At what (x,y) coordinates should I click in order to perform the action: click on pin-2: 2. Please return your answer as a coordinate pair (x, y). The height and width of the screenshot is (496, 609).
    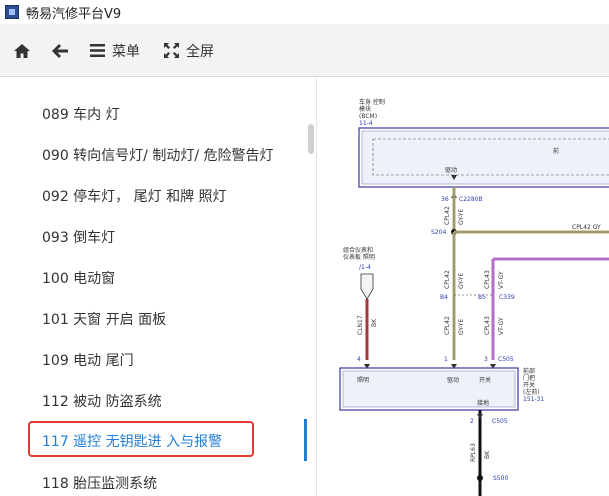
    Looking at the image, I should click on (472, 421).